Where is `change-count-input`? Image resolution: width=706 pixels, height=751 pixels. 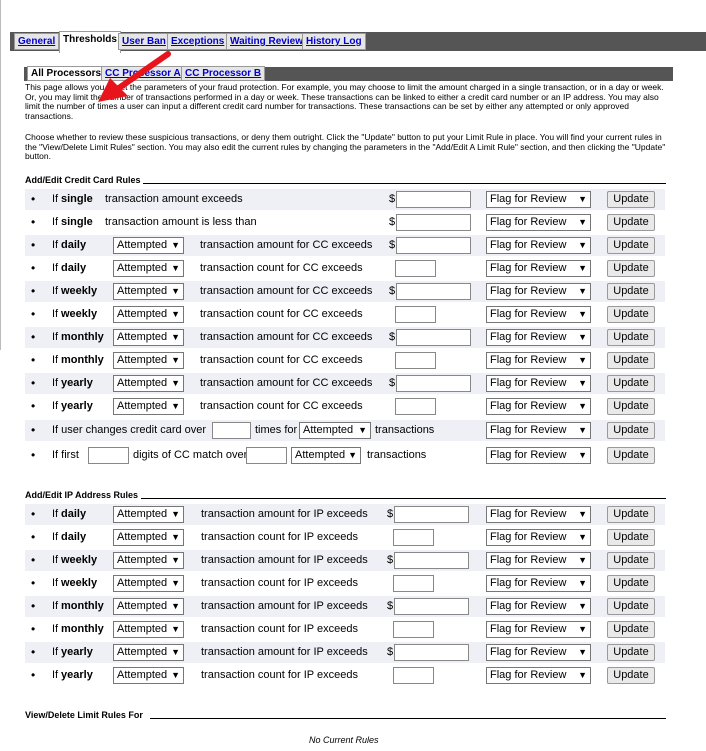
change-count-input is located at coordinates (231, 430).